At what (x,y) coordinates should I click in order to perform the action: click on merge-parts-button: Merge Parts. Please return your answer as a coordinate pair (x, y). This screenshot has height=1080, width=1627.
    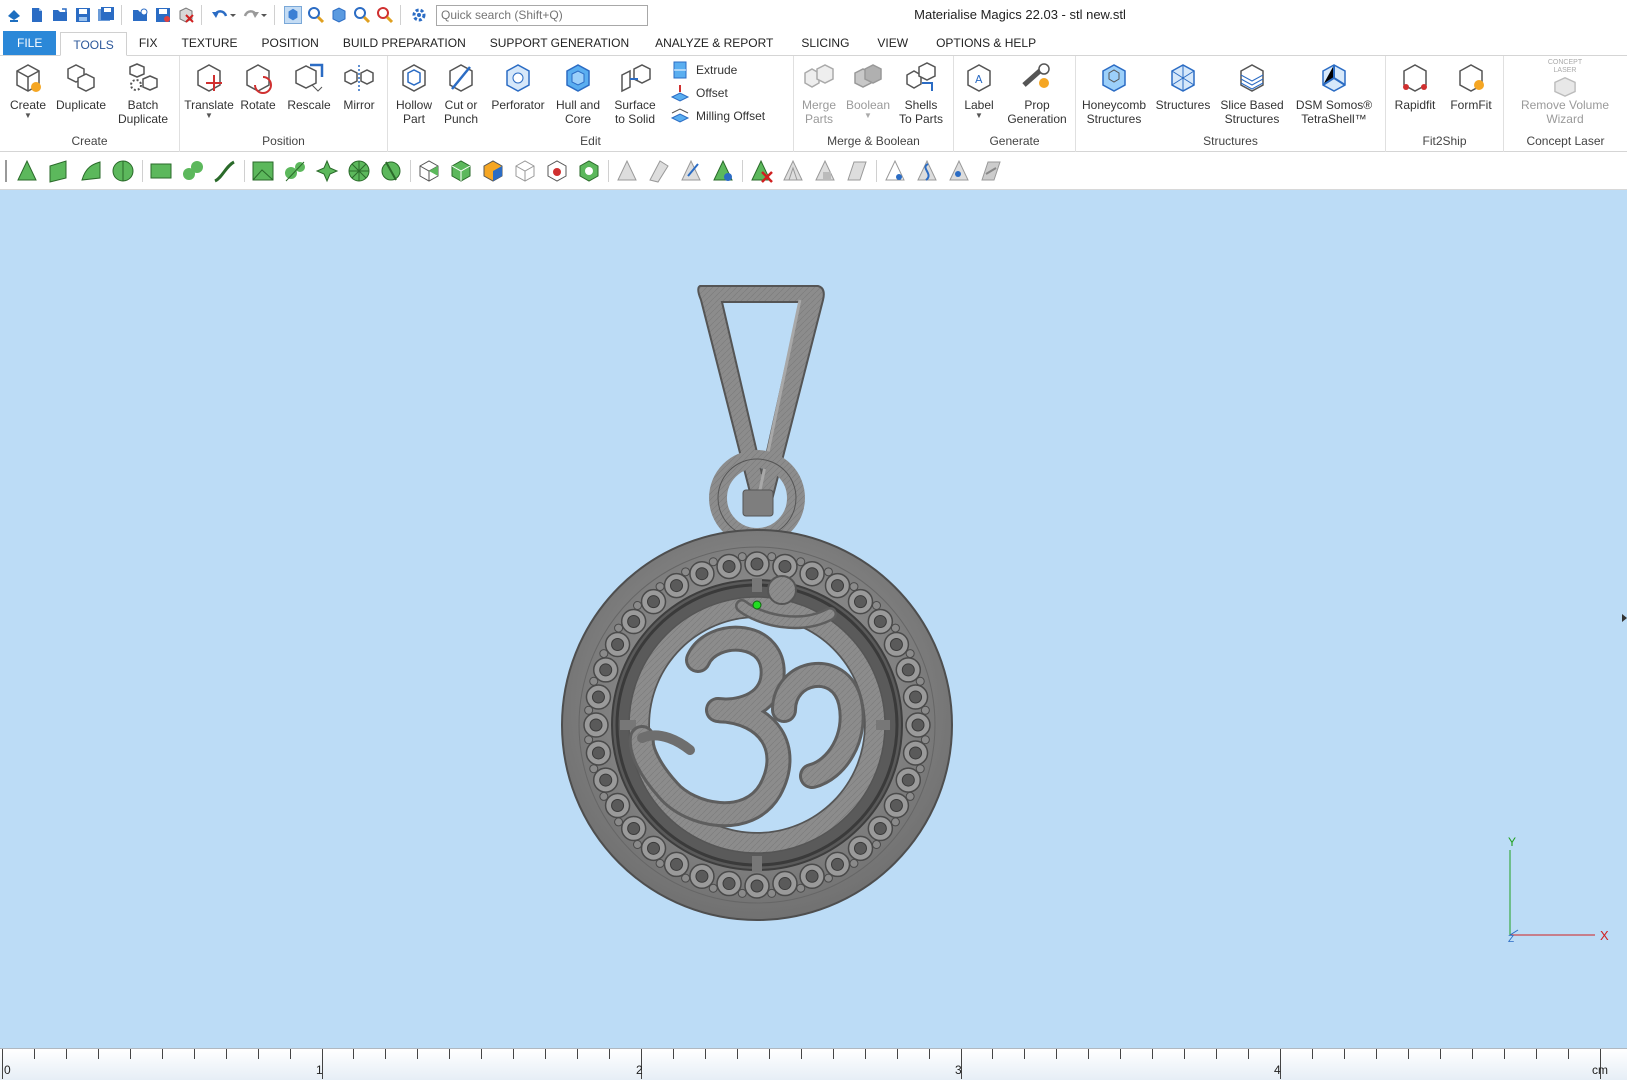
    Looking at the image, I should click on (819, 92).